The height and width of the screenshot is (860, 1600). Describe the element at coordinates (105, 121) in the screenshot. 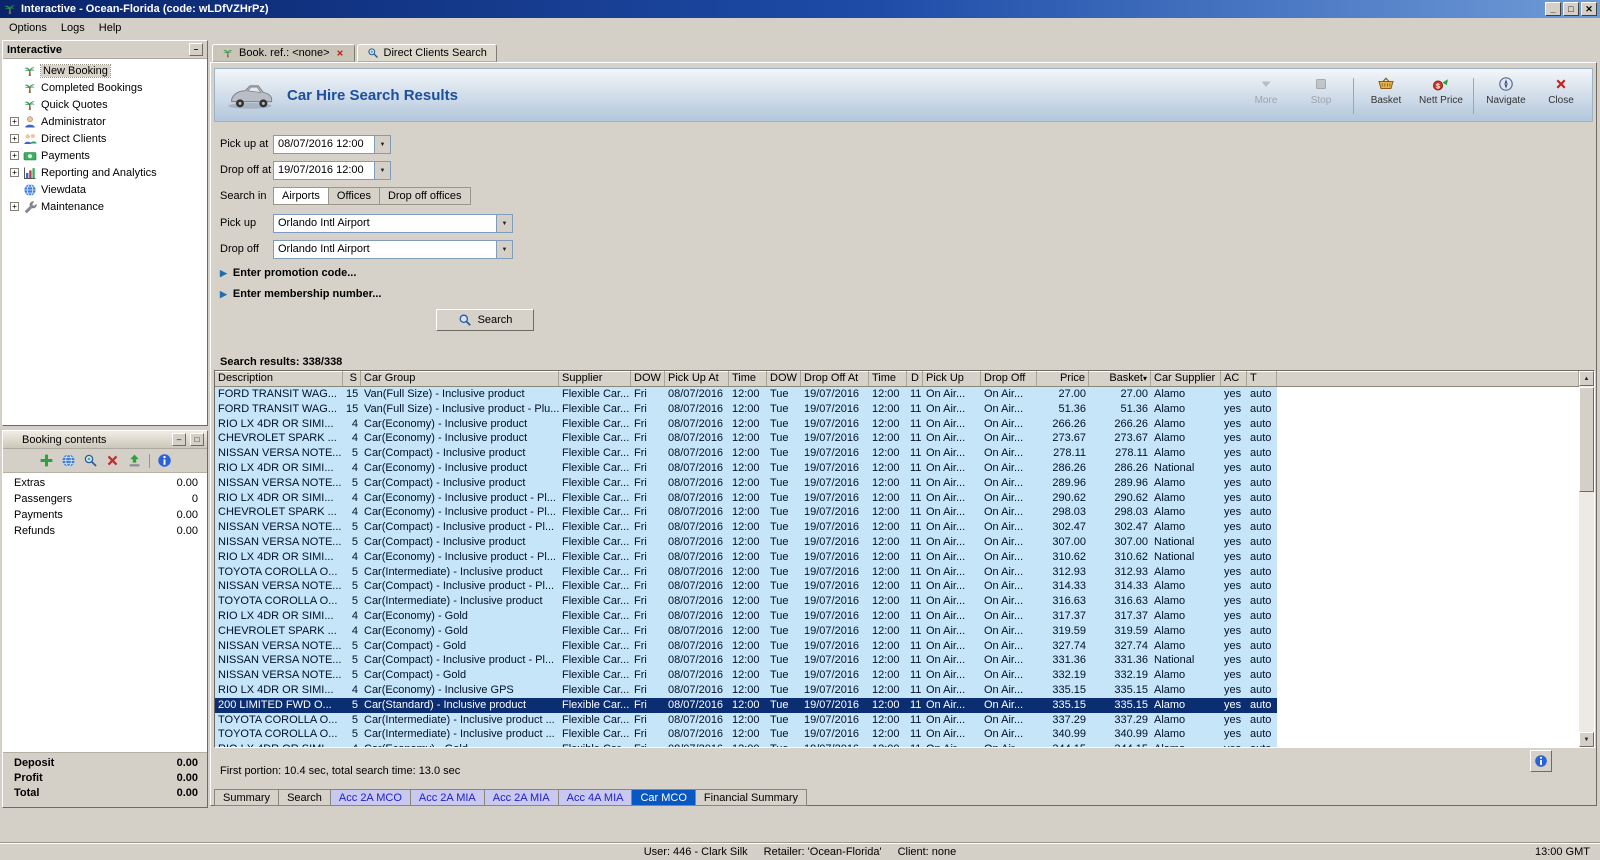

I see `sidebar-item-administrator: + Administrator` at that location.